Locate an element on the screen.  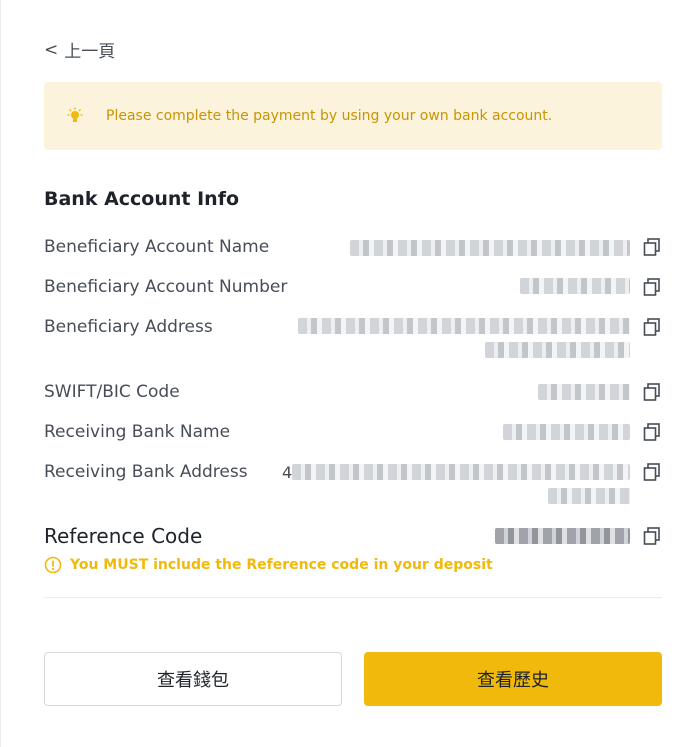
back-link: < 上一頁 is located at coordinates (80, 50).